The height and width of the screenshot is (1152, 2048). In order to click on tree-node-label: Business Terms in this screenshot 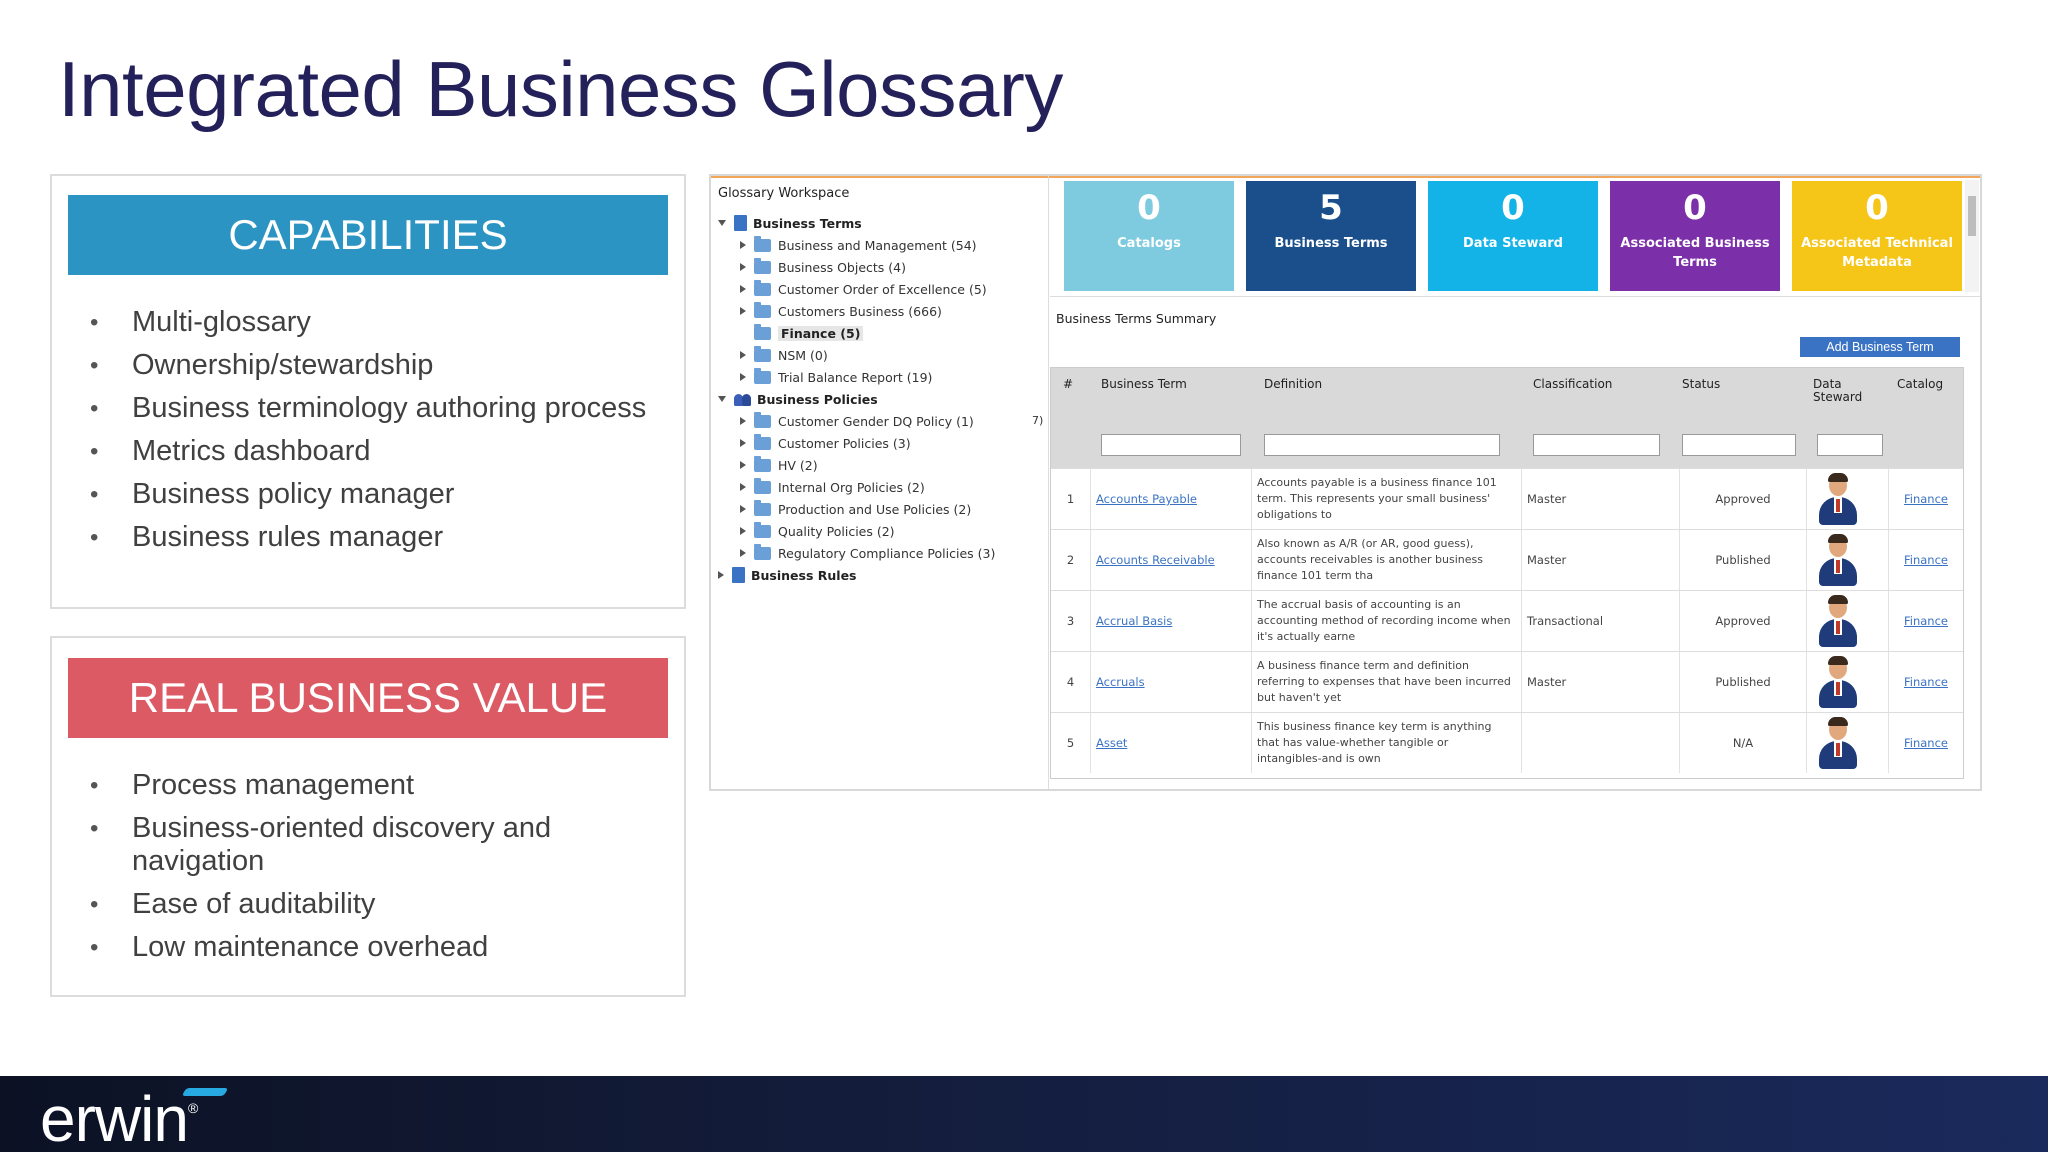, I will do `click(807, 223)`.